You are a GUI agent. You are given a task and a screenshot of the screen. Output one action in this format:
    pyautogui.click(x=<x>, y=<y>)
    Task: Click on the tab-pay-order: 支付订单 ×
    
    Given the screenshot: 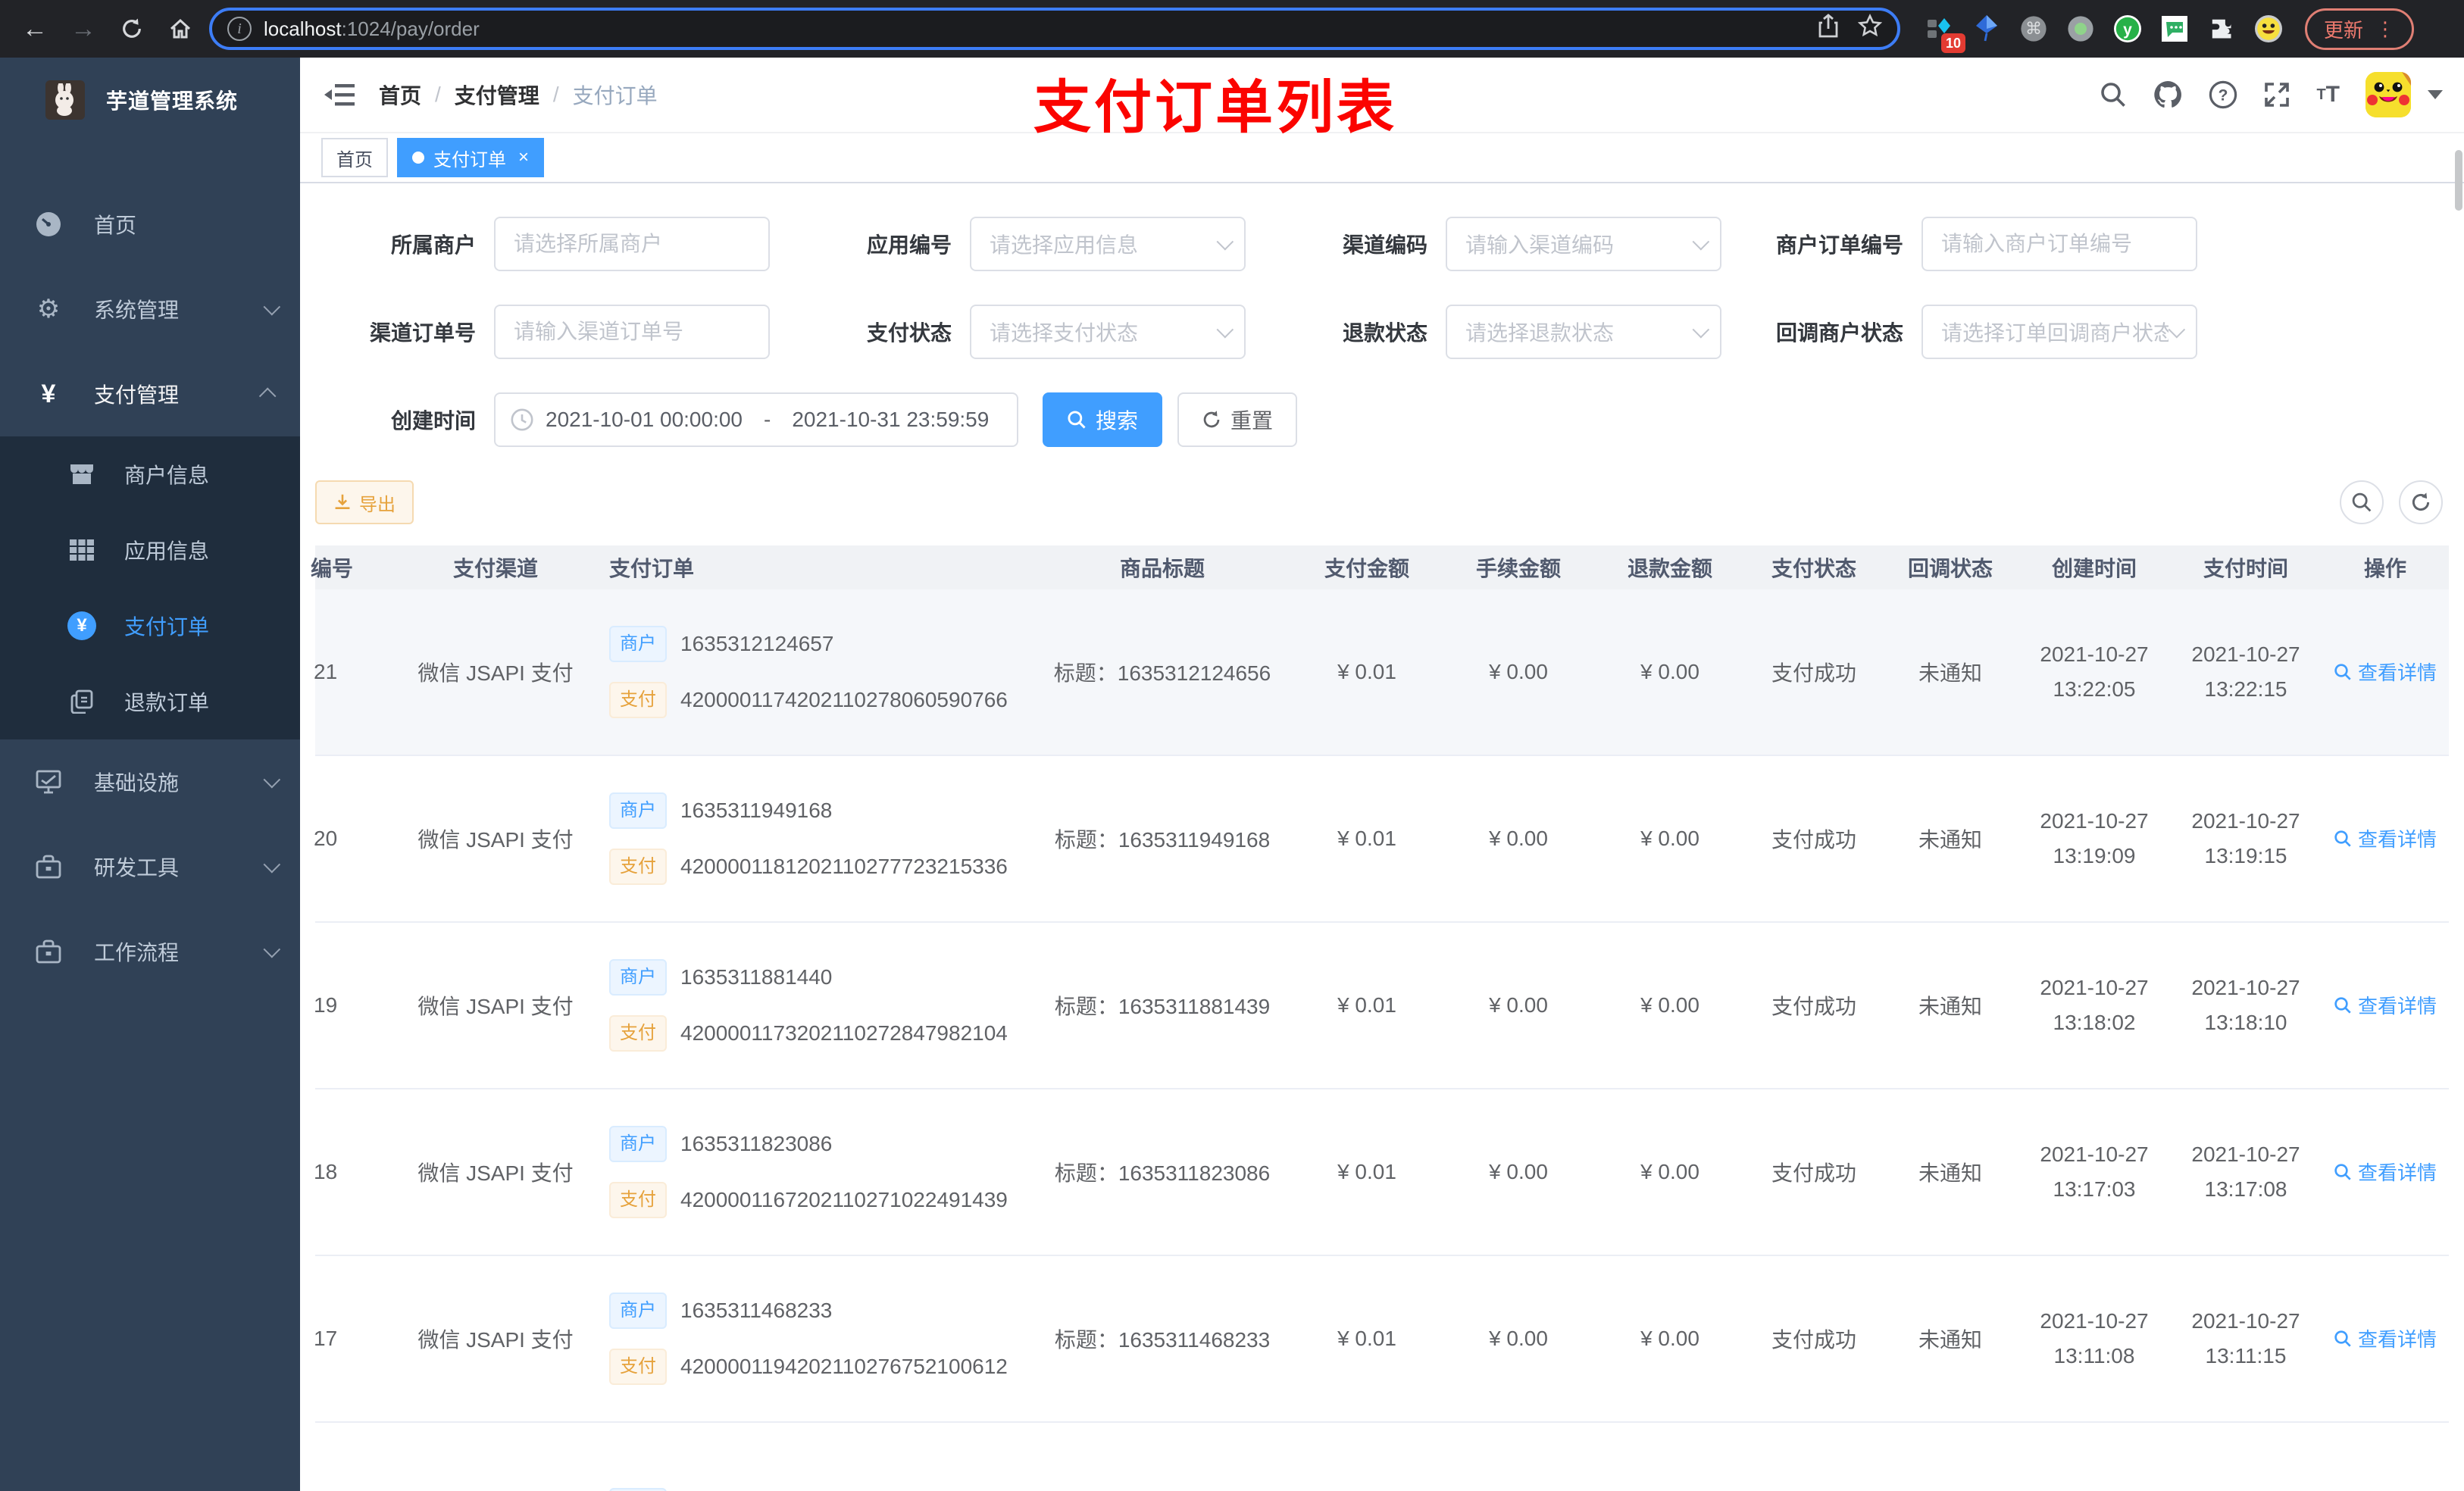 What is the action you would take?
    pyautogui.click(x=471, y=157)
    